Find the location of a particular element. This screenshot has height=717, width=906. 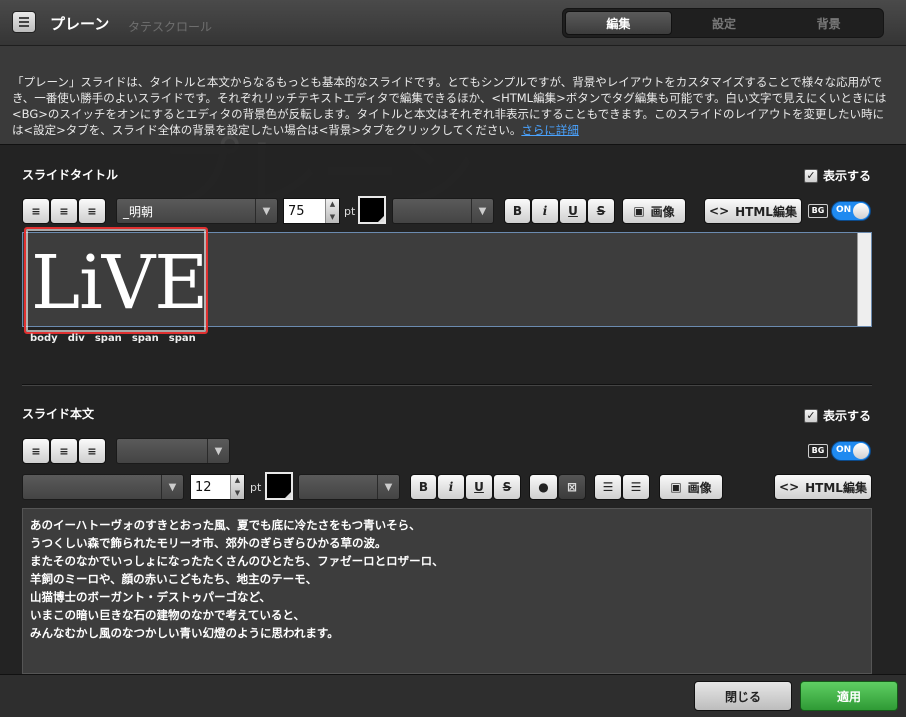

body-size-unit: pt is located at coordinates (256, 487).